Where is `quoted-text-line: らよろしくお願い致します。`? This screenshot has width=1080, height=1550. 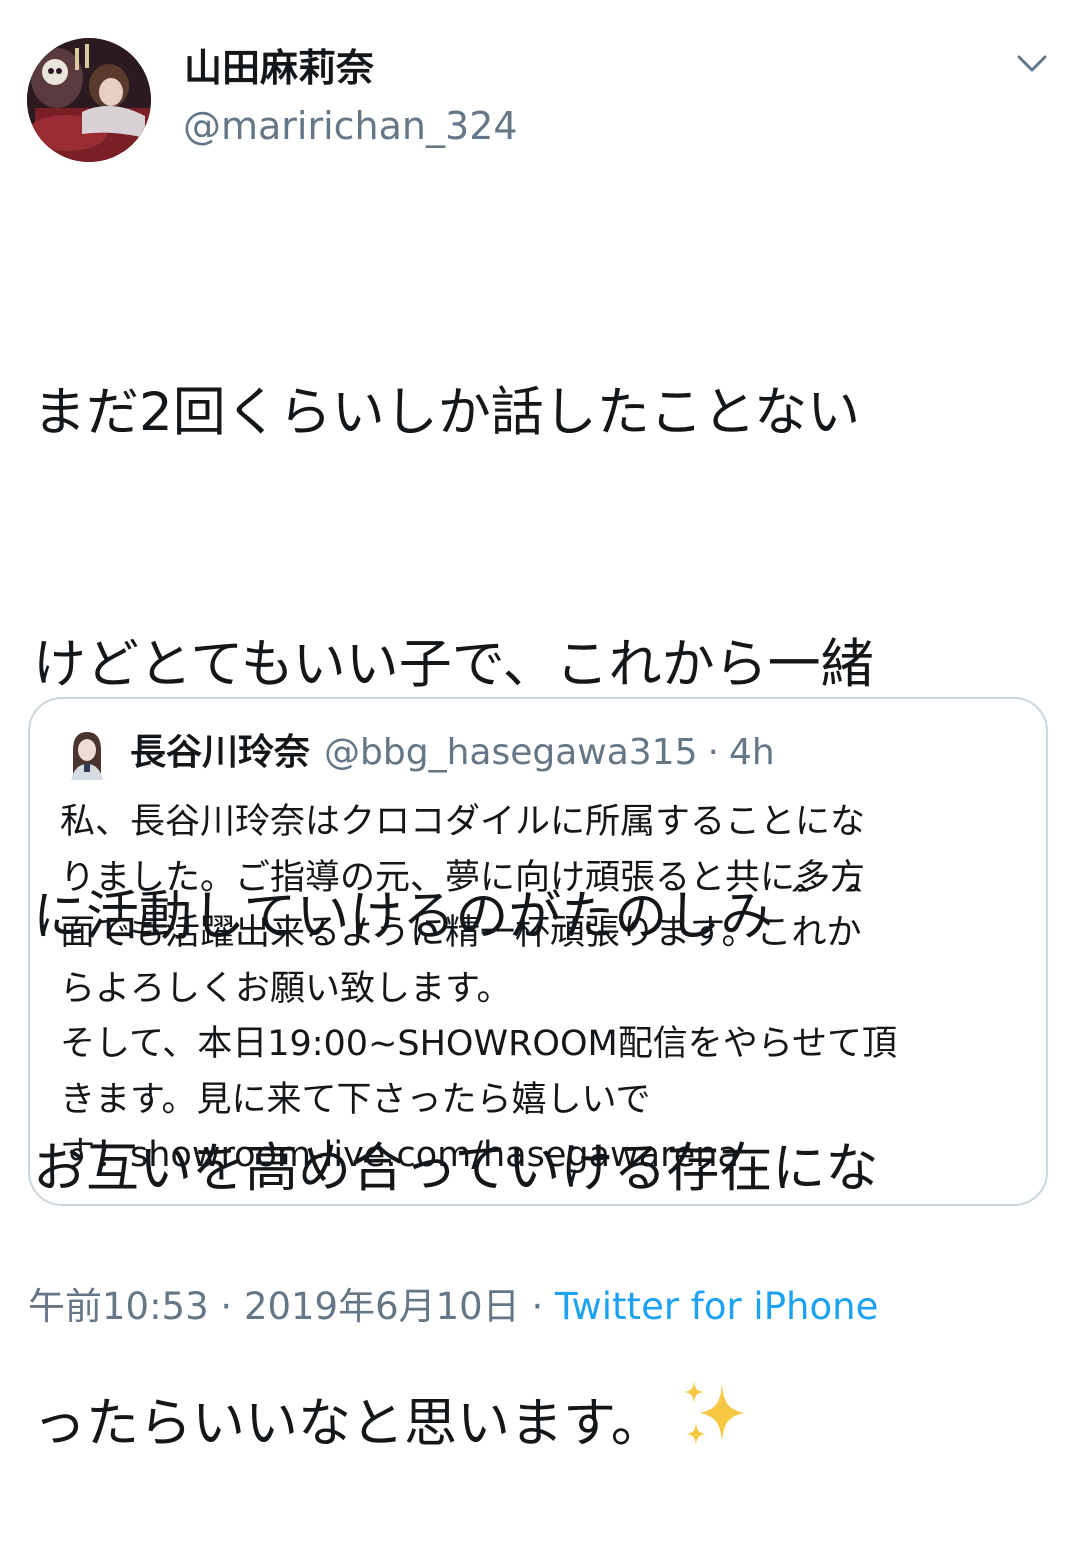
quoted-text-line: らよろしくお願い致します。 is located at coordinates (286, 988).